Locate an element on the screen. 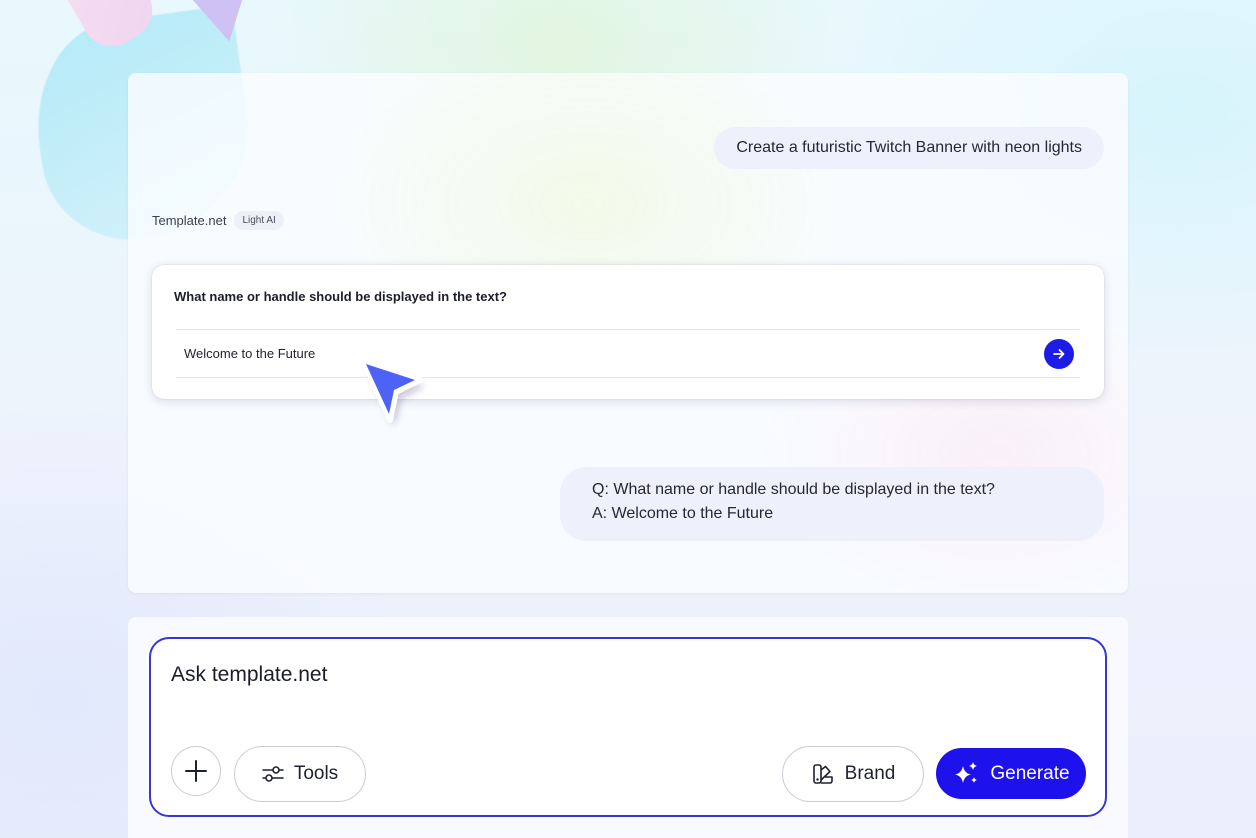  answer-field: Welcome to the Future is located at coordinates (628, 353).